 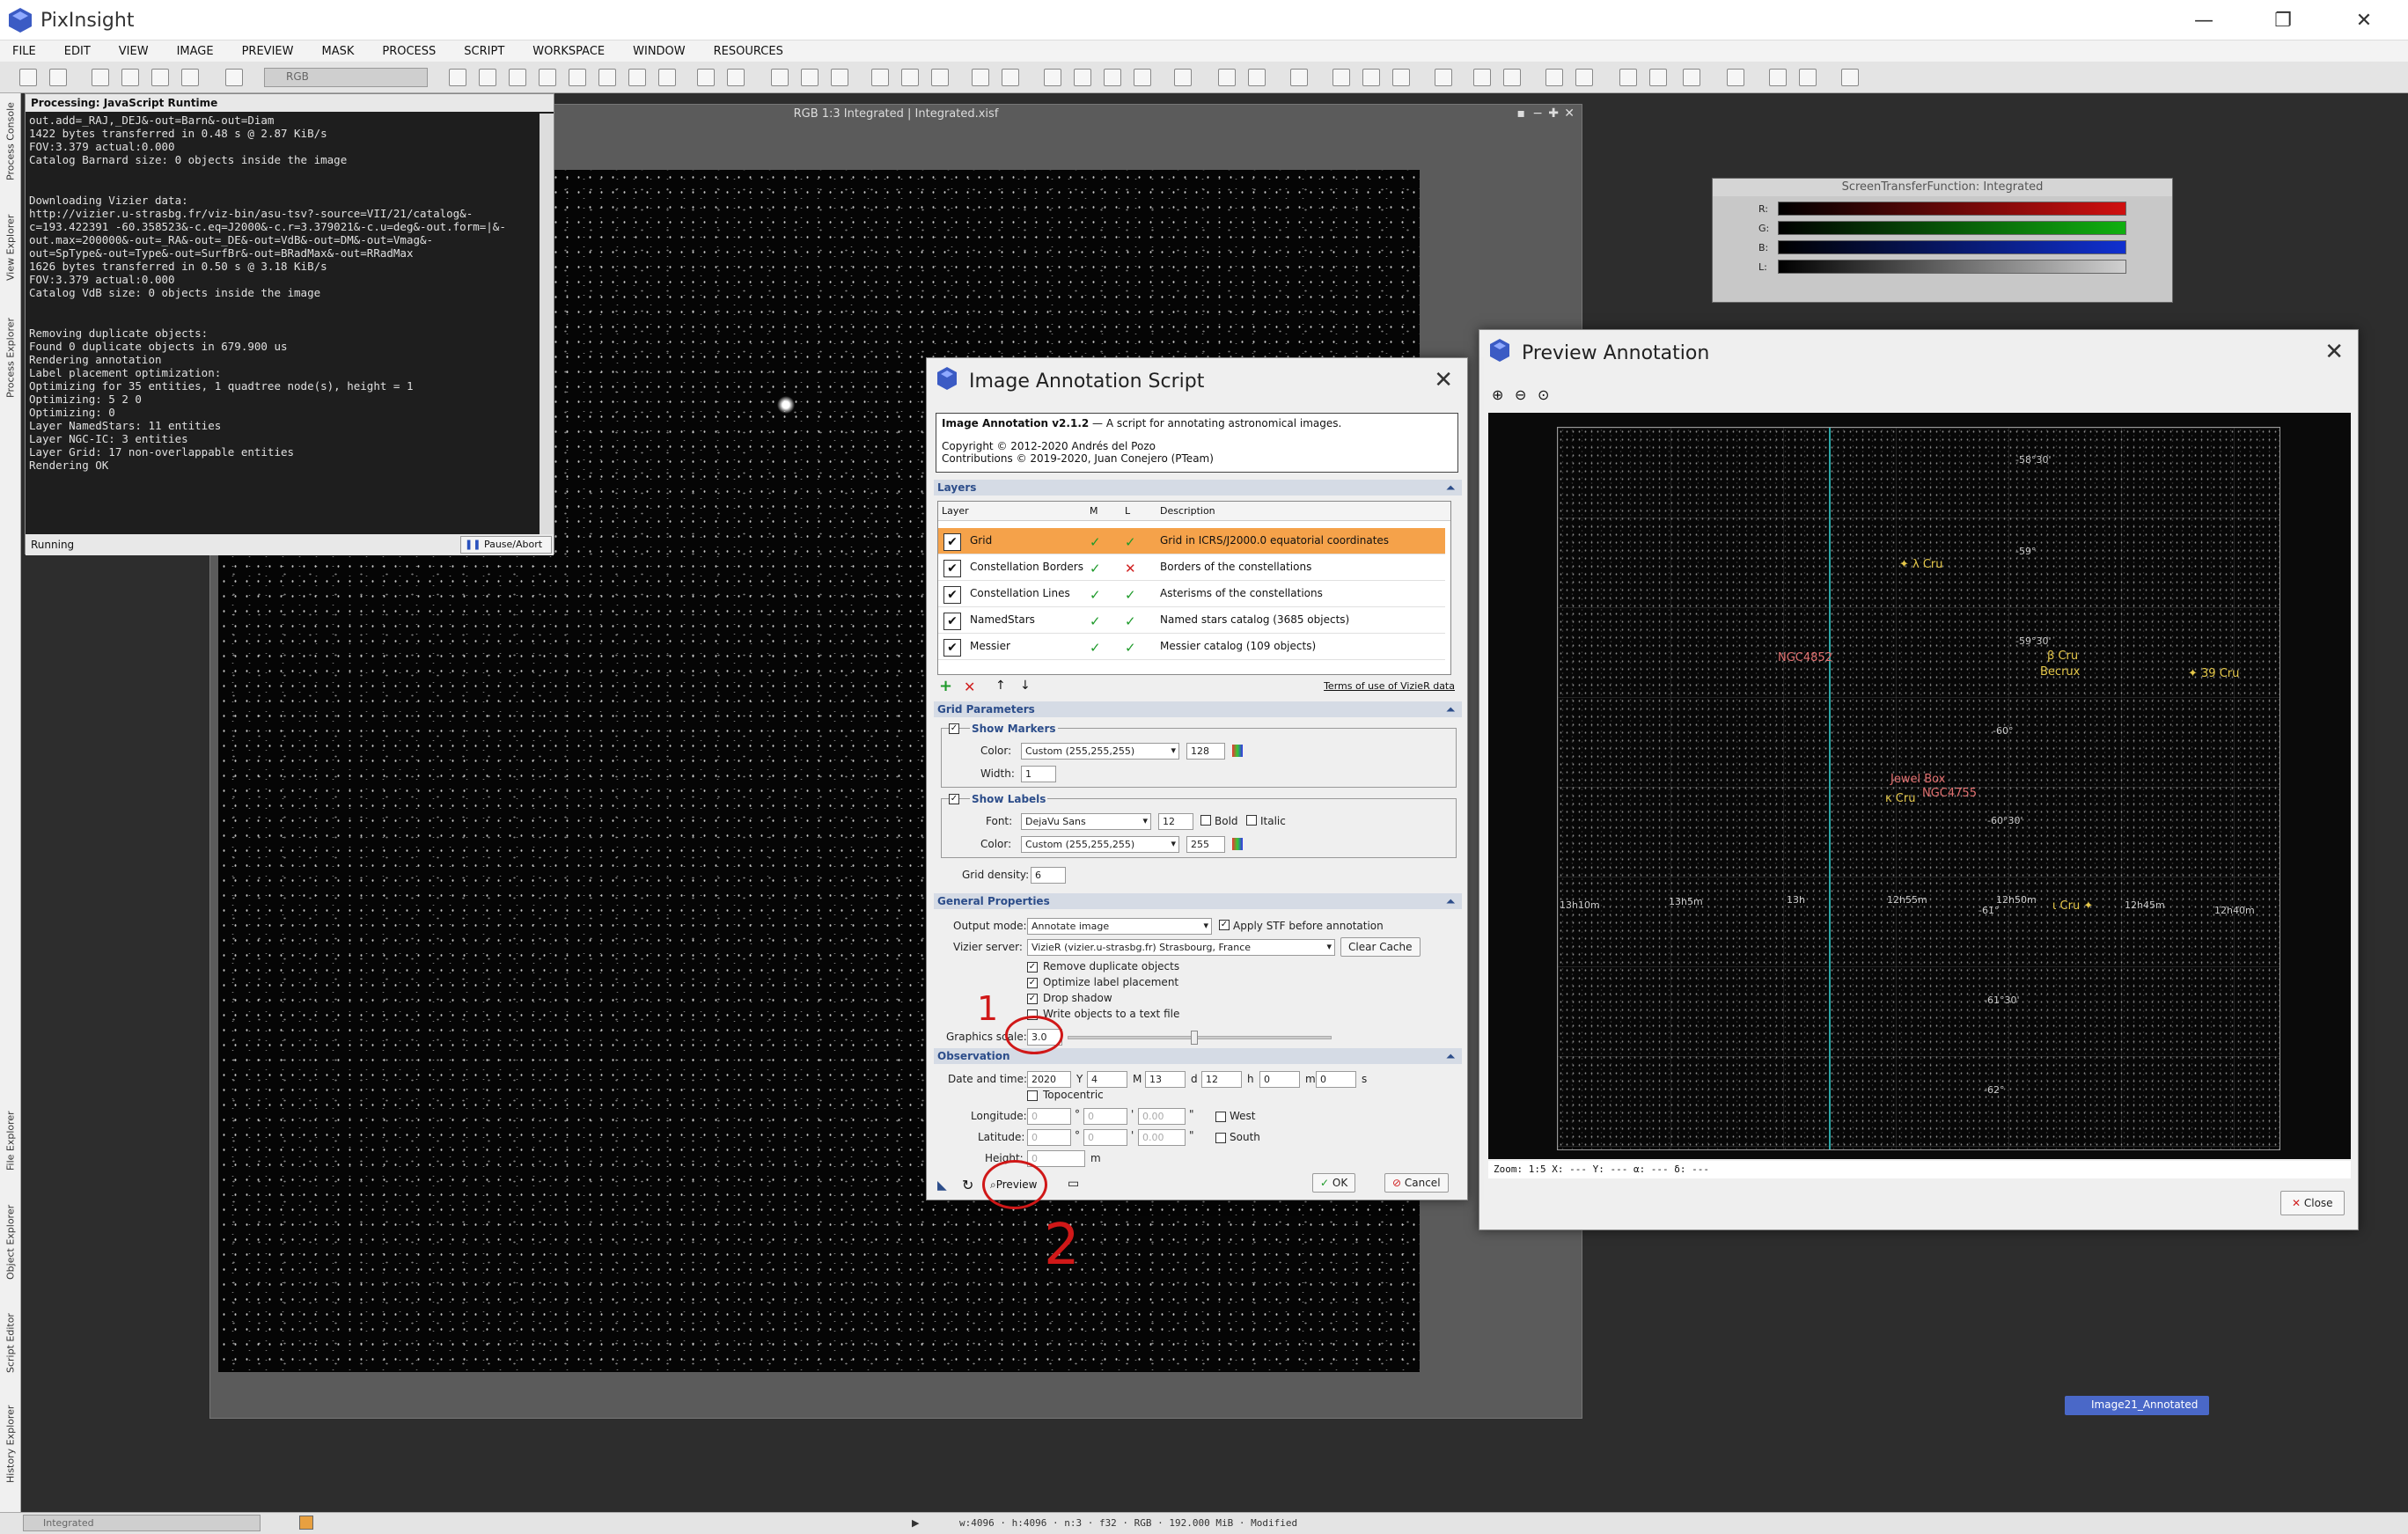 What do you see at coordinates (2137, 1405) in the screenshot?
I see `taskbar-image-item: Image21_Annotated` at bounding box center [2137, 1405].